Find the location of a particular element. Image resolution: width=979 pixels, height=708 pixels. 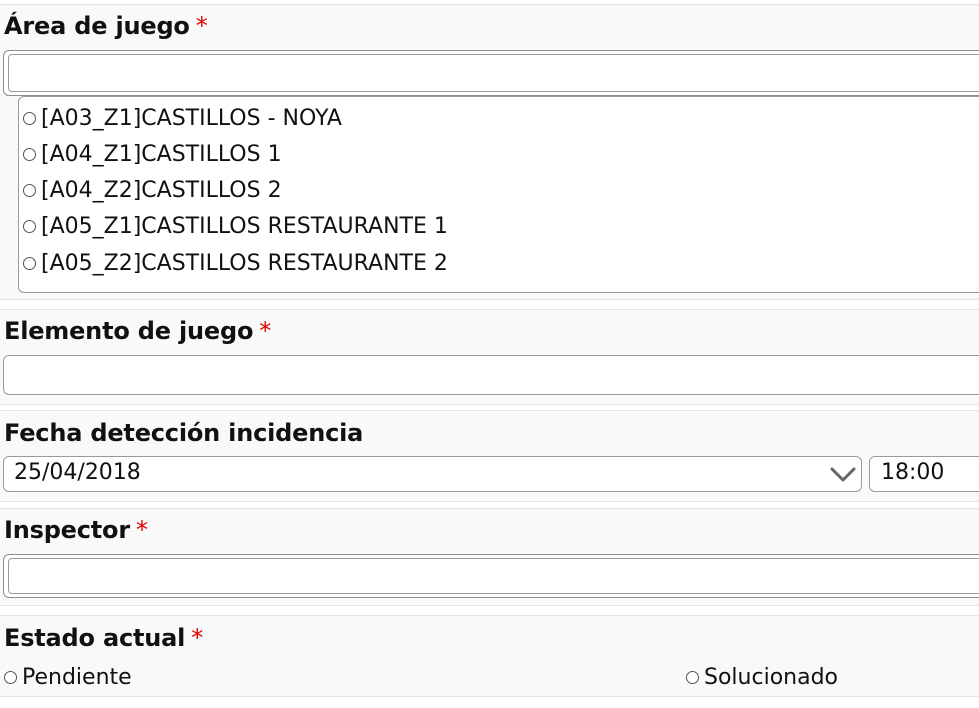

estado-option-solucionado: Solucionado is located at coordinates (762, 677).